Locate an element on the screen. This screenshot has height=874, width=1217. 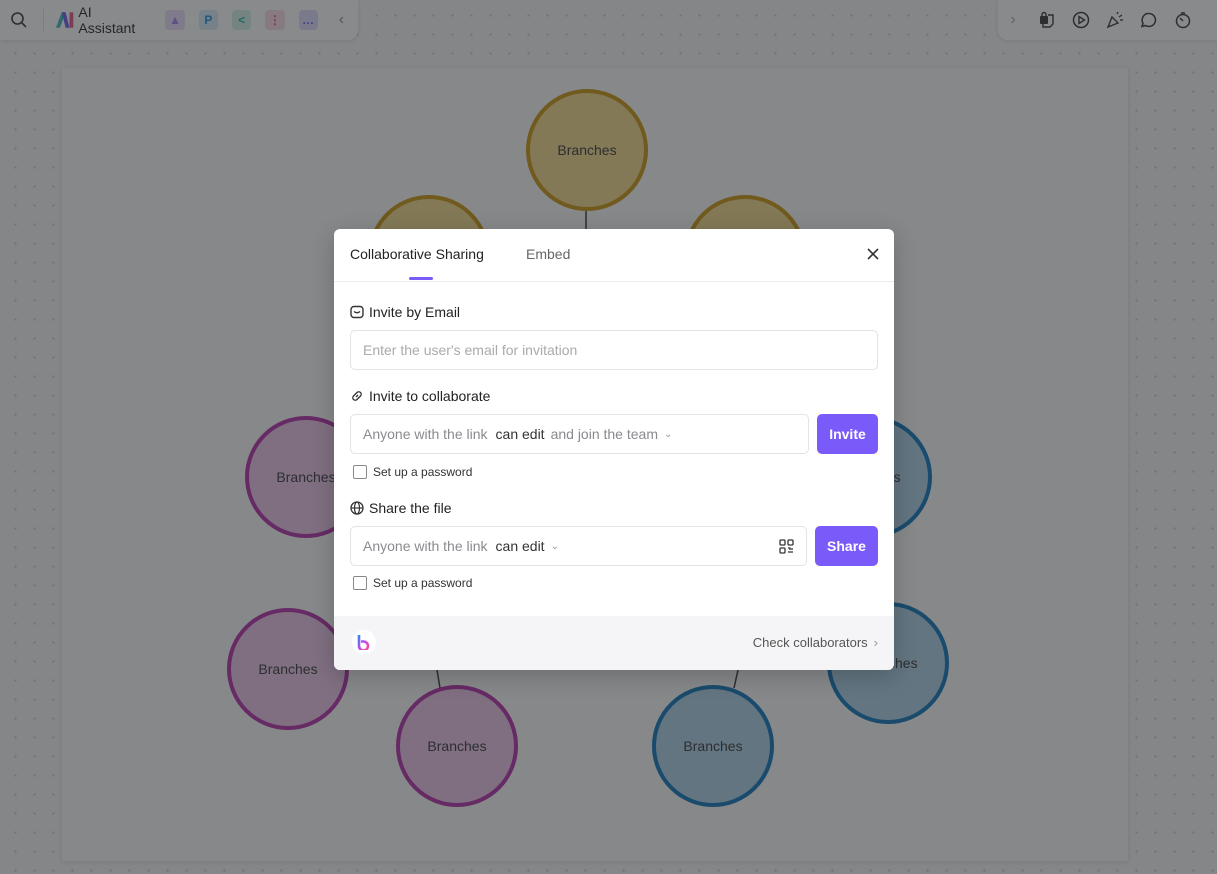
link-icon is located at coordinates (357, 396).